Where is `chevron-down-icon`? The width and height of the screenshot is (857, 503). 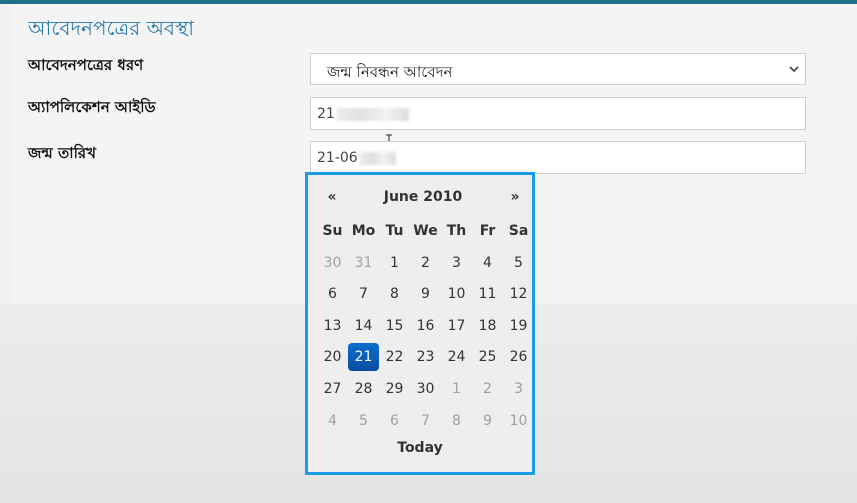 chevron-down-icon is located at coordinates (794, 69).